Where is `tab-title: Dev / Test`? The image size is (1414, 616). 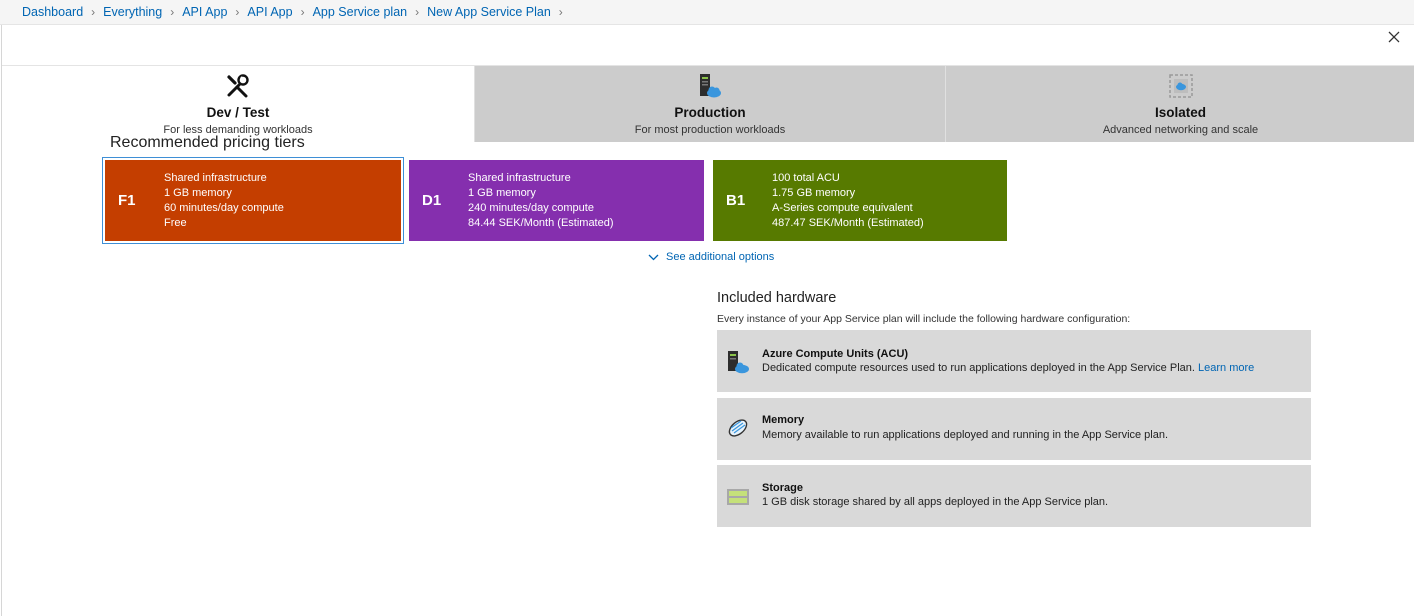
tab-title: Dev / Test is located at coordinates (238, 112).